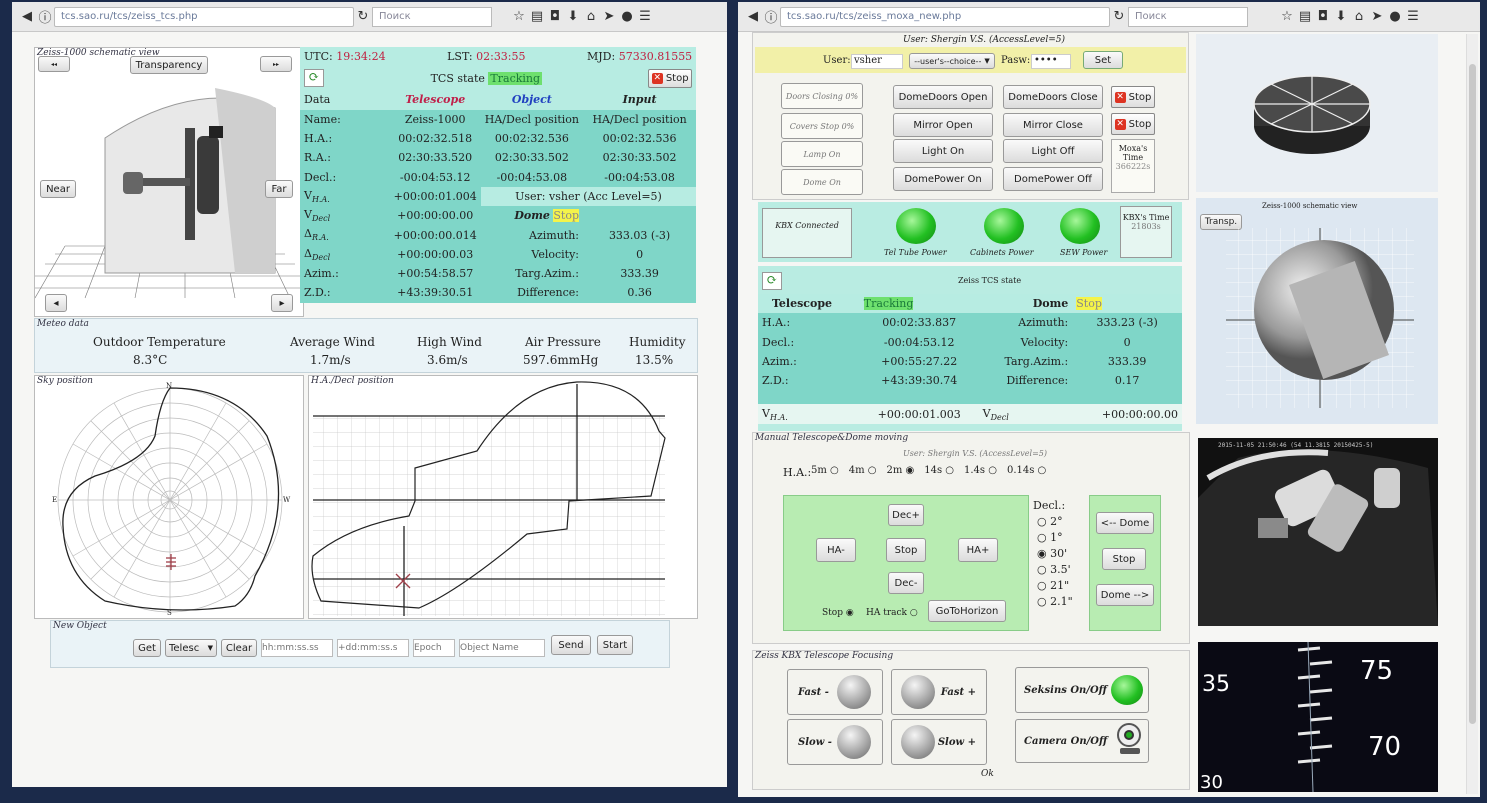 Image resolution: width=1487 pixels, height=803 pixels. I want to click on domepower-on-button: DomePower On, so click(943, 179).